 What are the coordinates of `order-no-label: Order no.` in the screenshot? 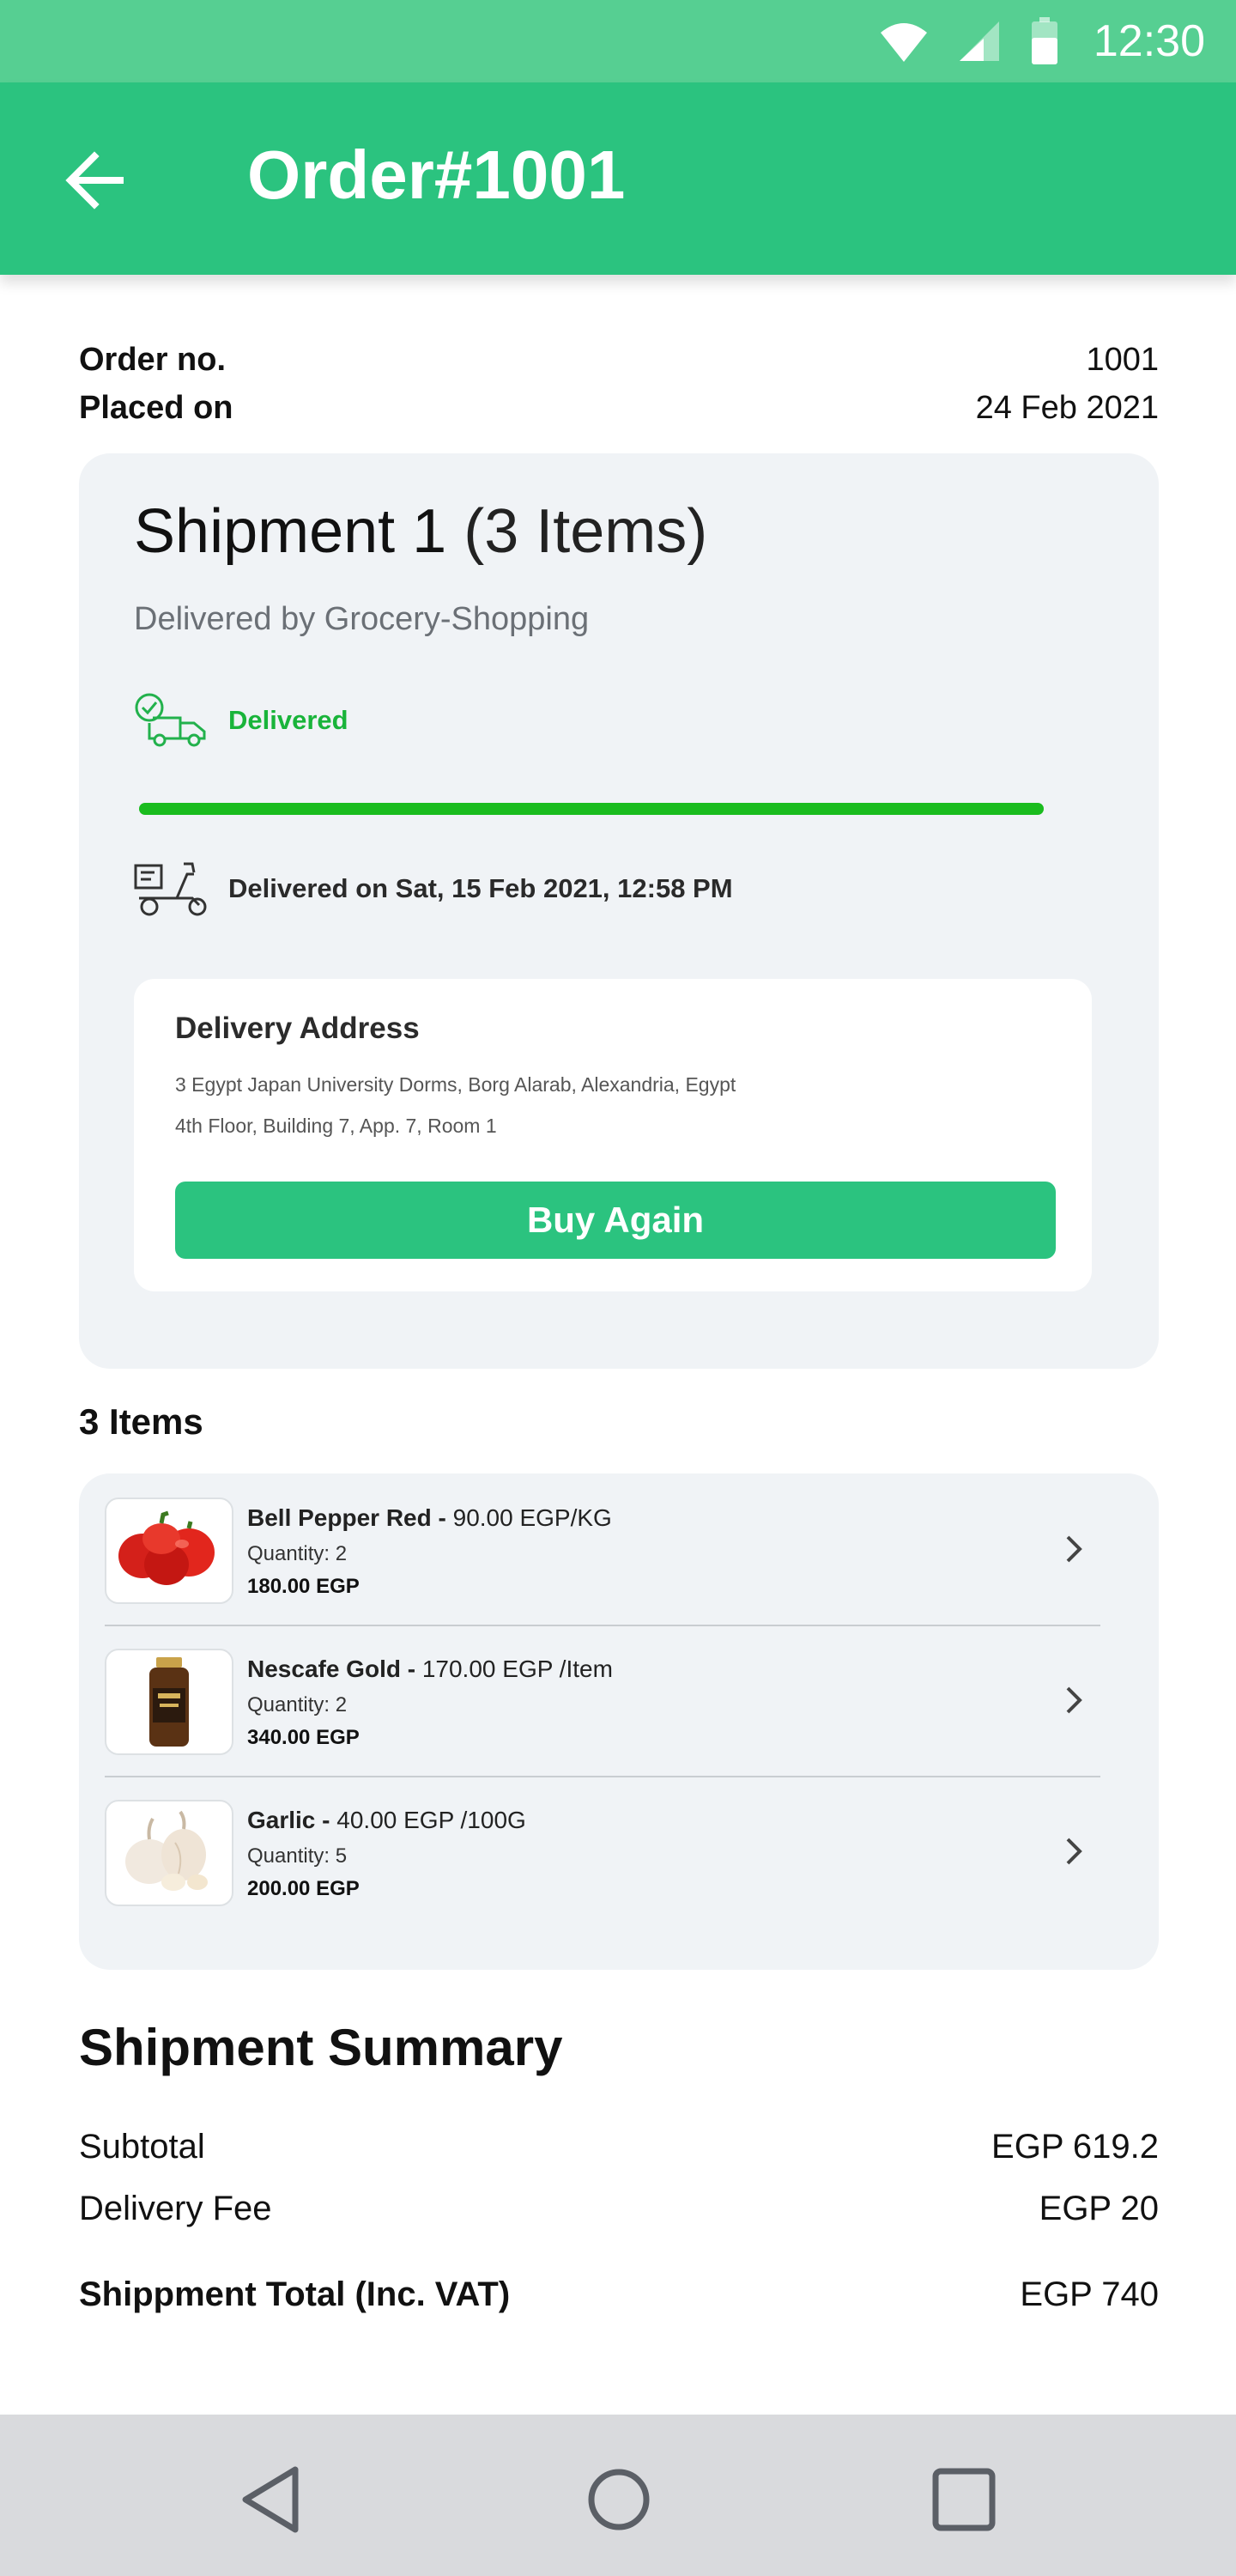 It's located at (153, 360).